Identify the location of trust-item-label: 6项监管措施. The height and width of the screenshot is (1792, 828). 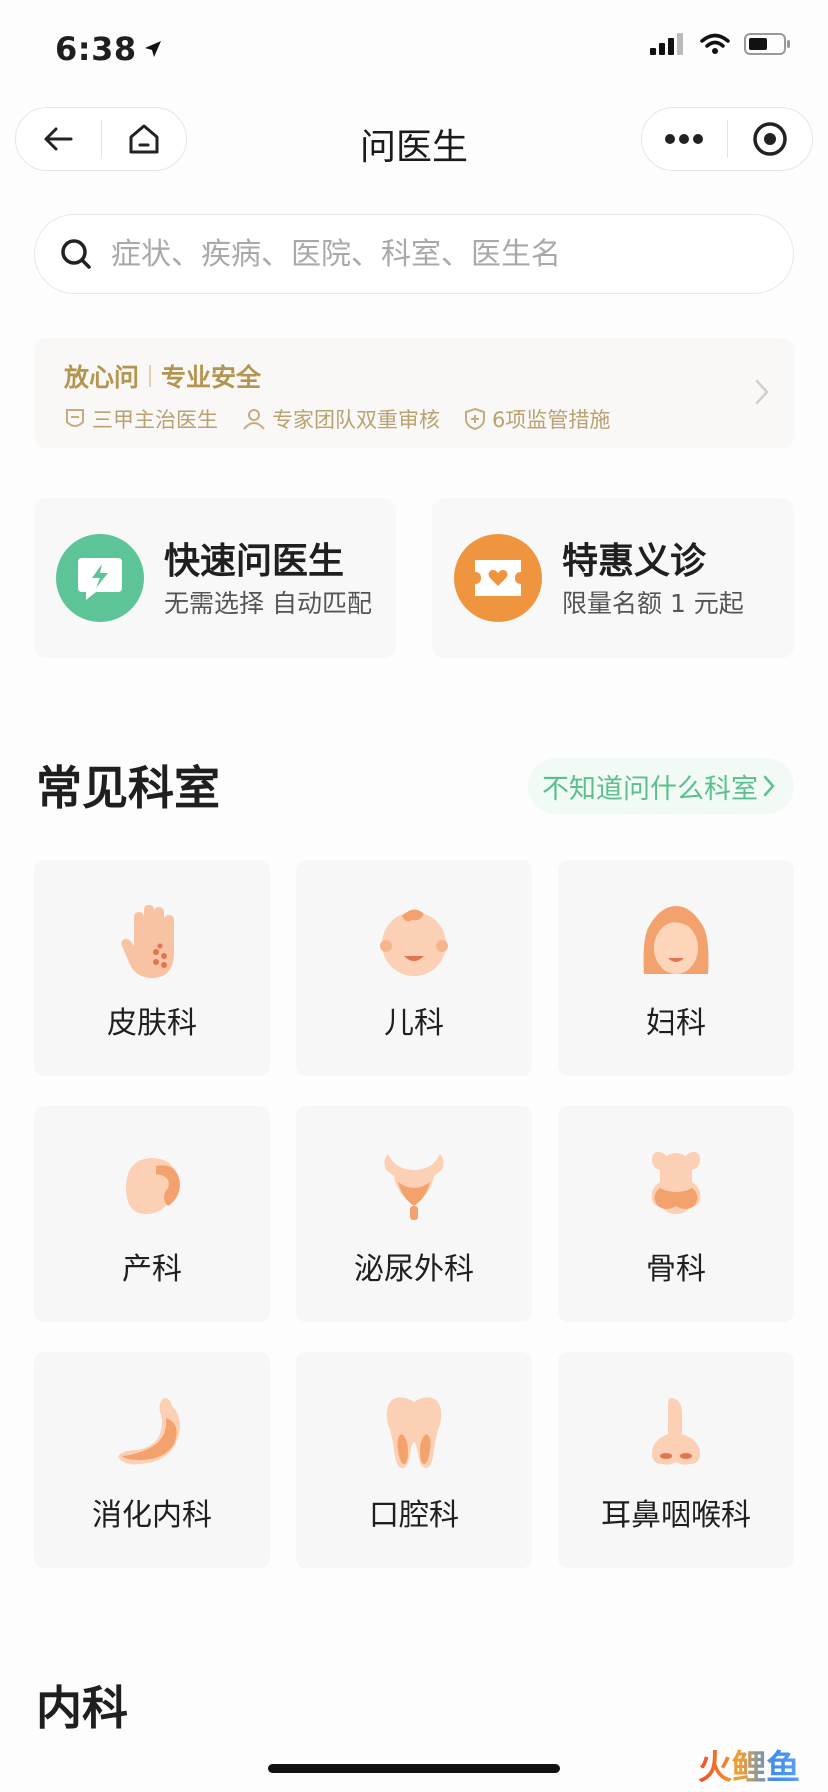
(551, 420).